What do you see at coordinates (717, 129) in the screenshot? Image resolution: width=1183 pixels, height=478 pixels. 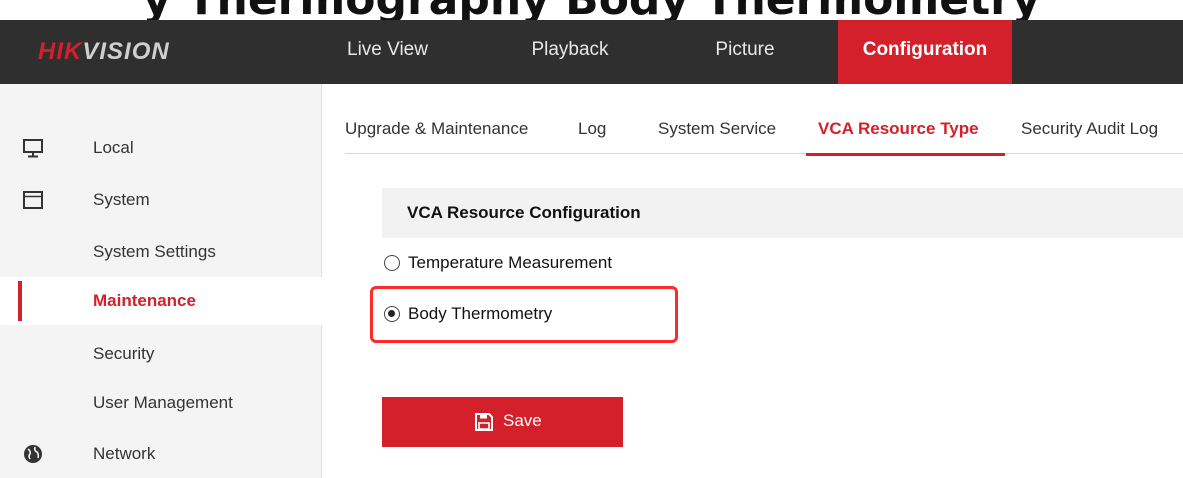 I see `tab-system-service: System Service` at bounding box center [717, 129].